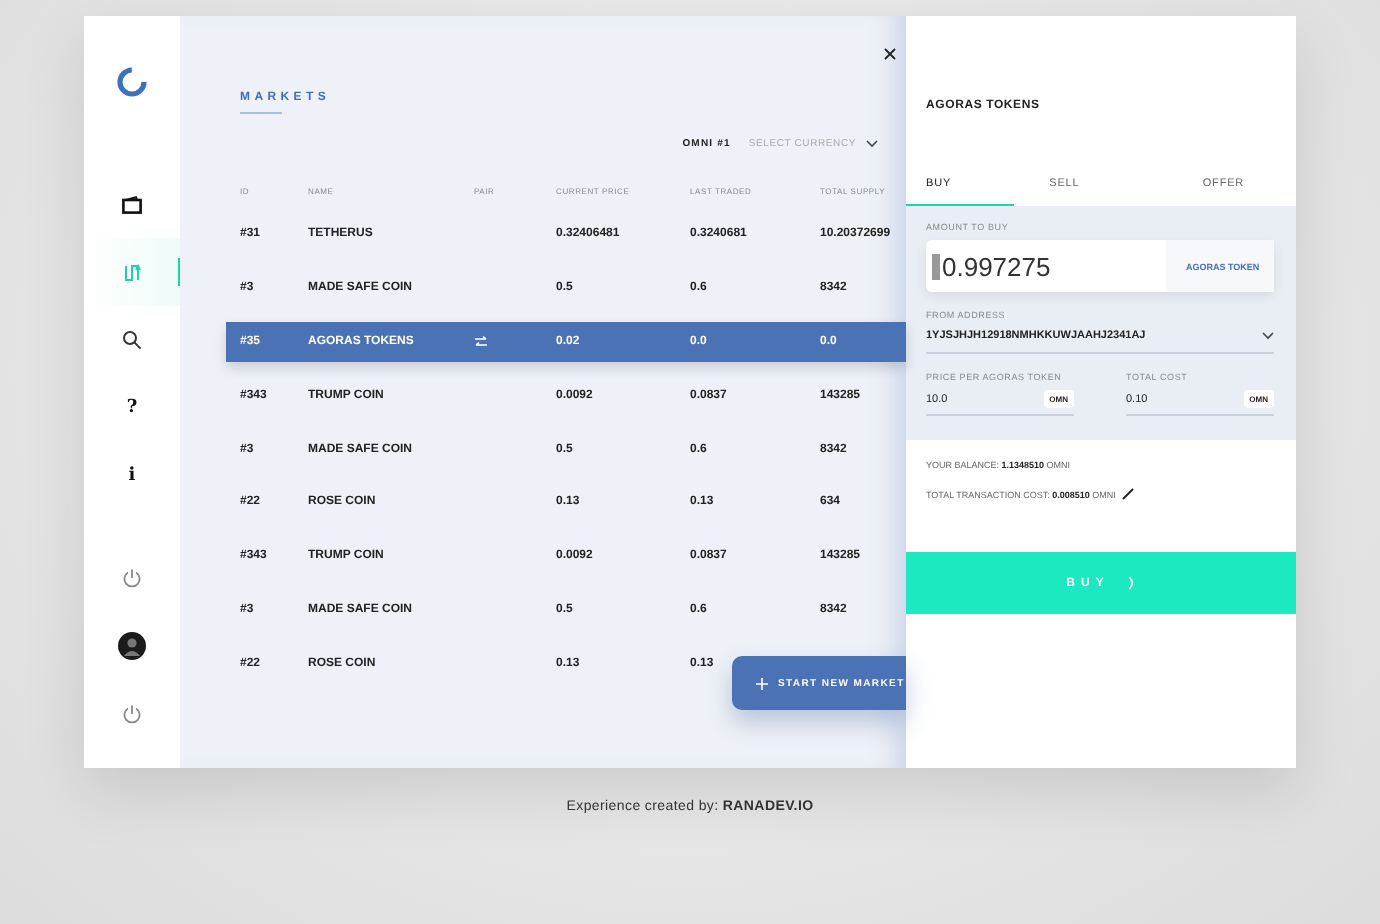 This screenshot has width=1380, height=924. Describe the element at coordinates (261, 113) in the screenshot. I see `title-underline` at that location.